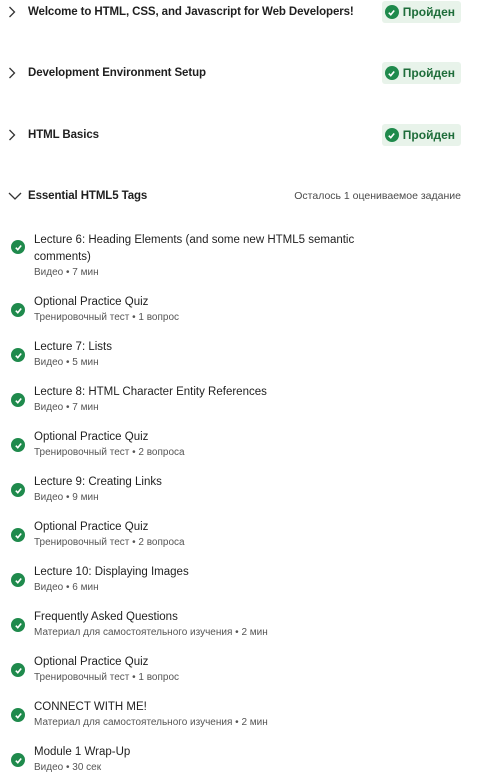 The image size is (480, 773). I want to click on item-meta: Видео • 9 мин, so click(66, 497).